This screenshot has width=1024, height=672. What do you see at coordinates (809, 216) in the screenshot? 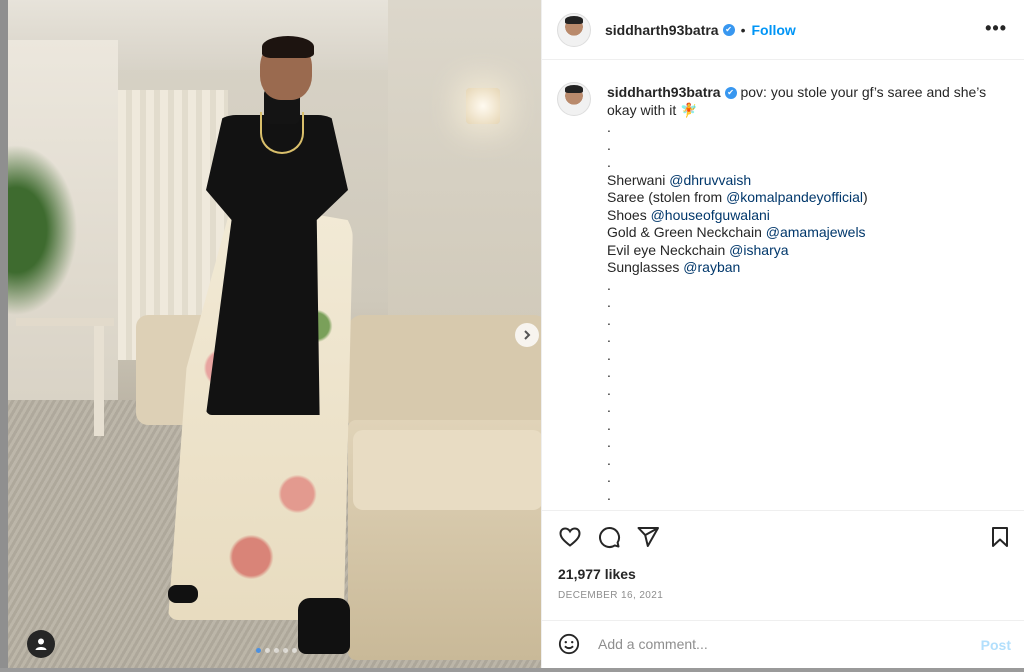
I see `credit-line: Shoes @houseofguwalani` at bounding box center [809, 216].